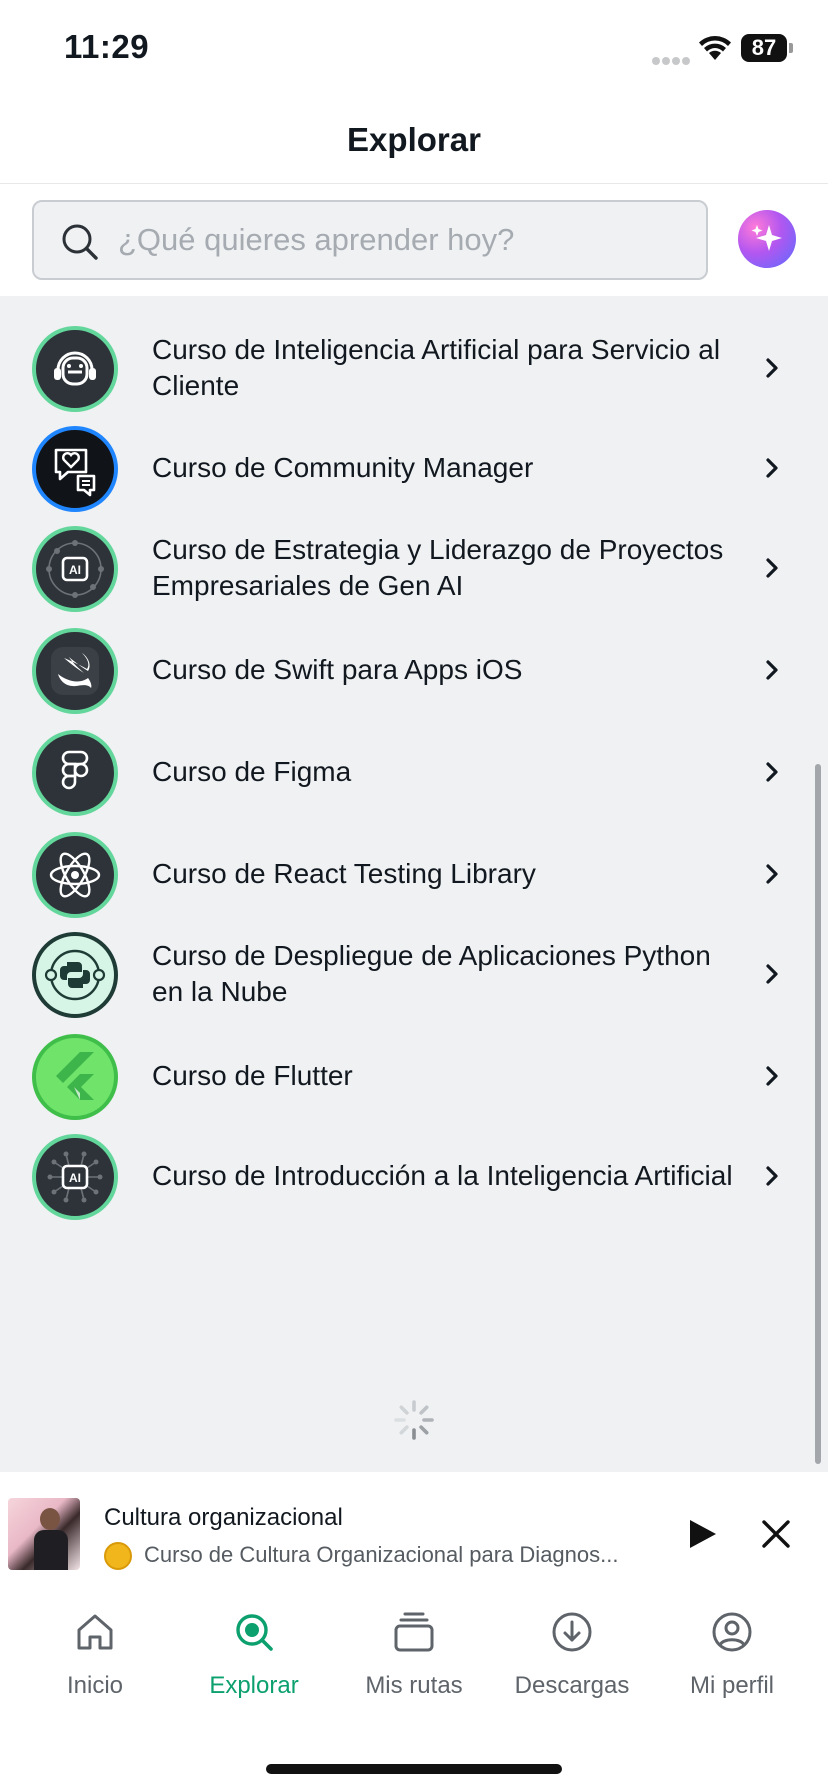 The height and width of the screenshot is (1792, 828). What do you see at coordinates (414, 772) in the screenshot?
I see `list-item: Curso de Figma` at bounding box center [414, 772].